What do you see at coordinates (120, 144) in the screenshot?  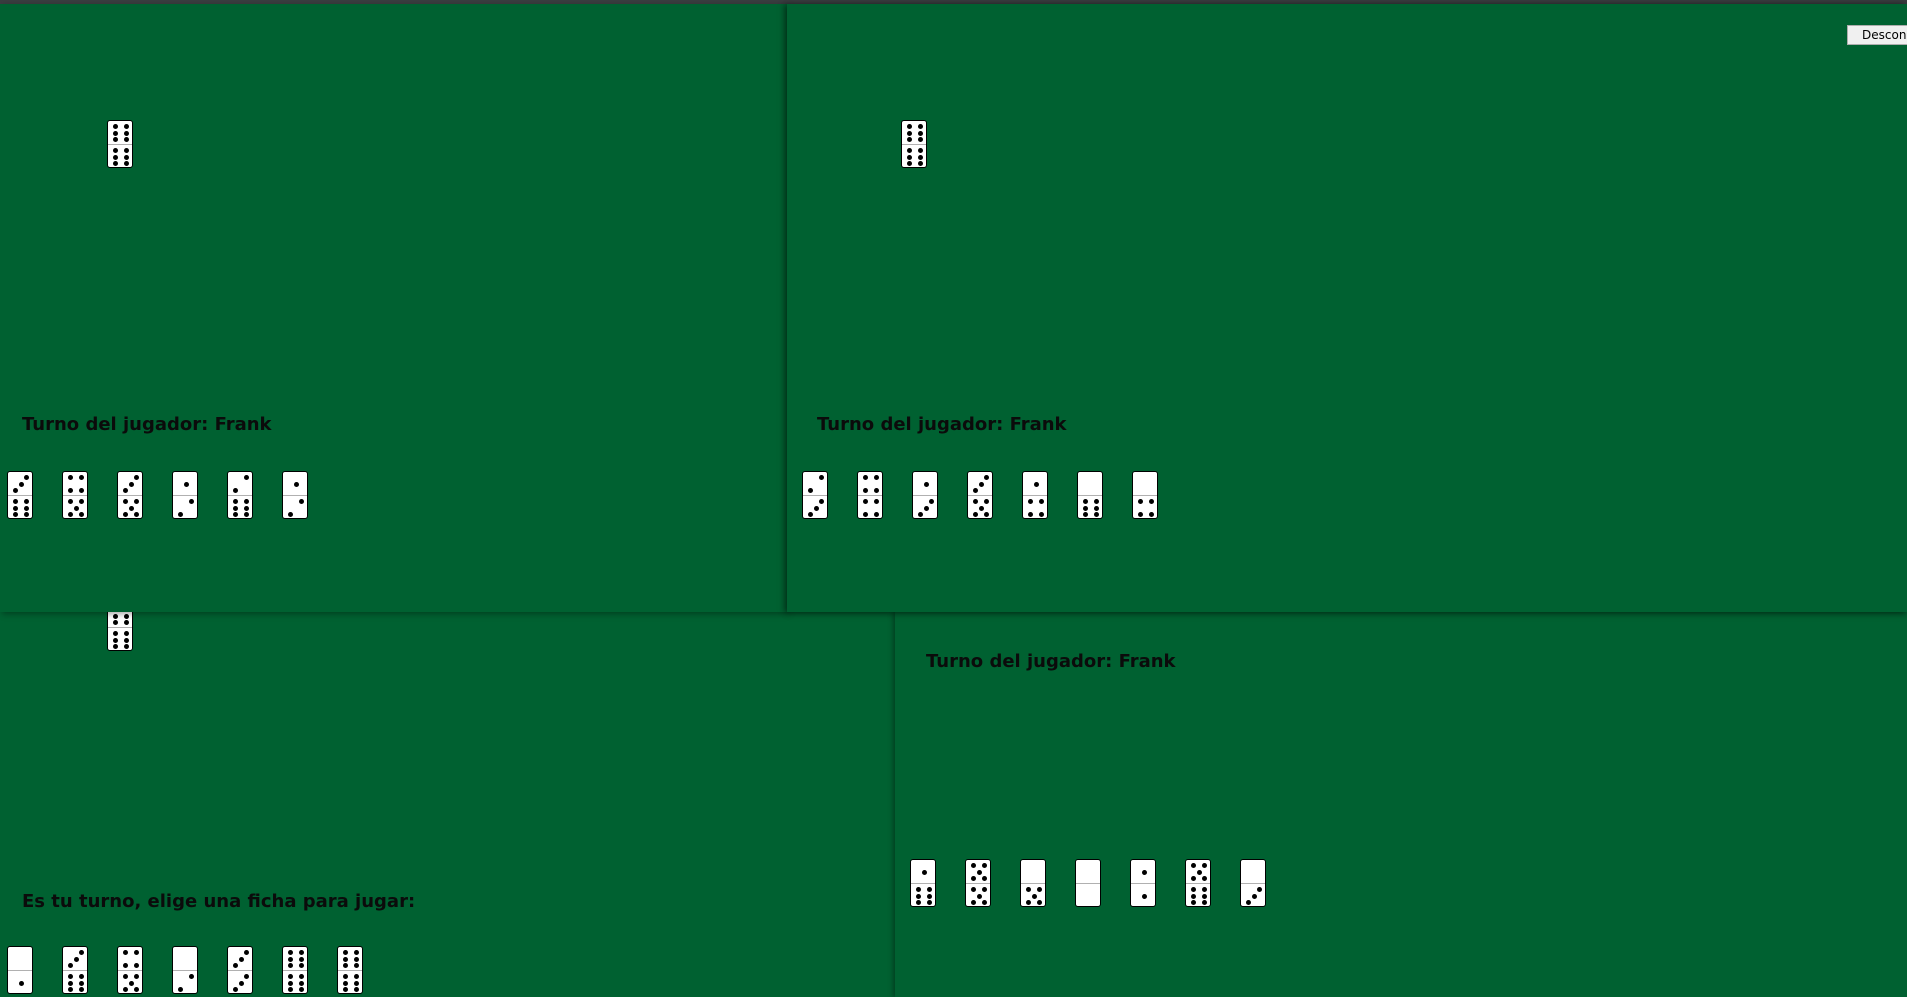 I see `board-domino-tile` at bounding box center [120, 144].